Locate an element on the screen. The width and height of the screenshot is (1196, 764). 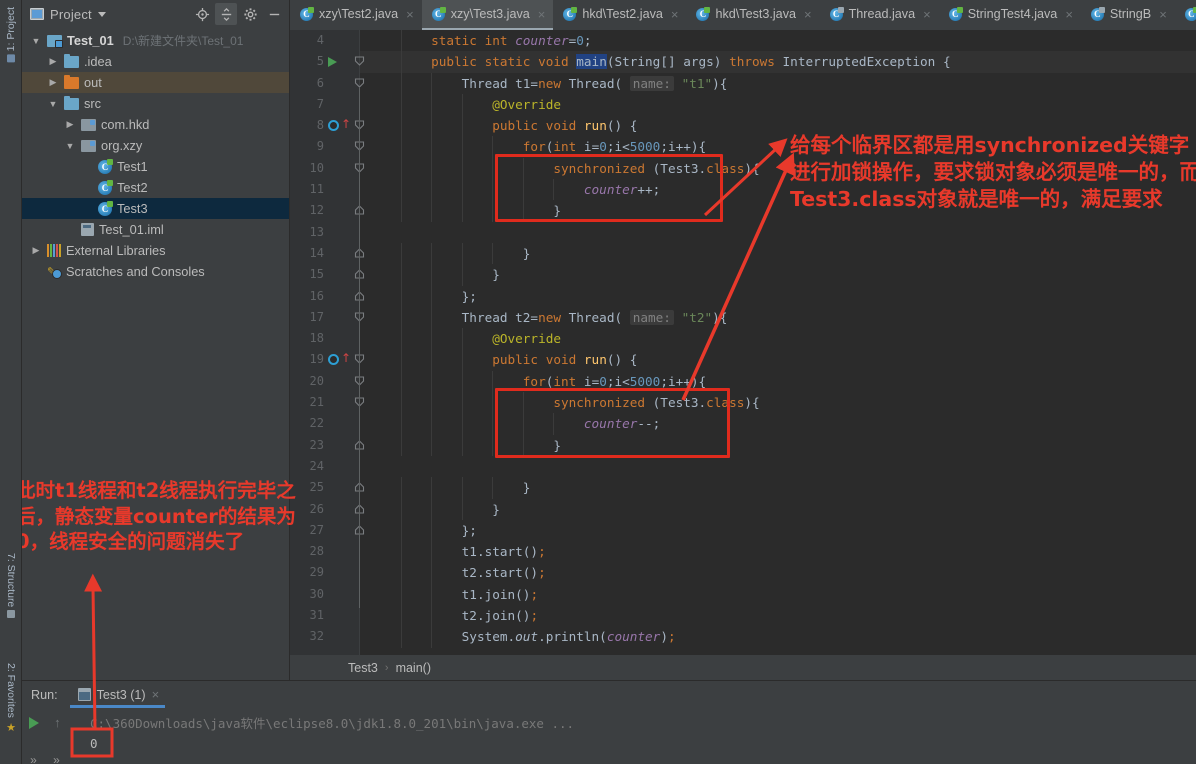
java-class-icon: C is located at coordinates (703, 13).